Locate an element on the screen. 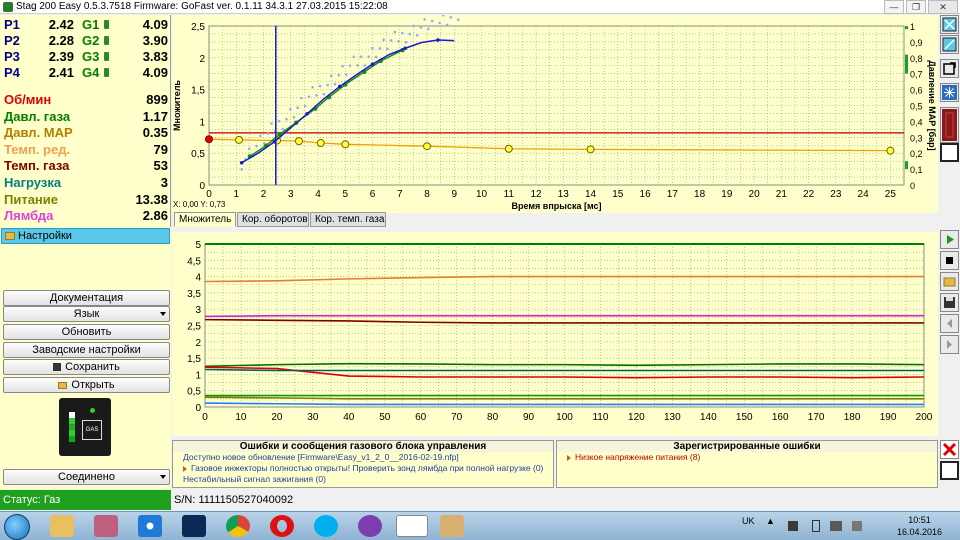 This screenshot has width=960, height=540. snowflake-button is located at coordinates (949, 92).